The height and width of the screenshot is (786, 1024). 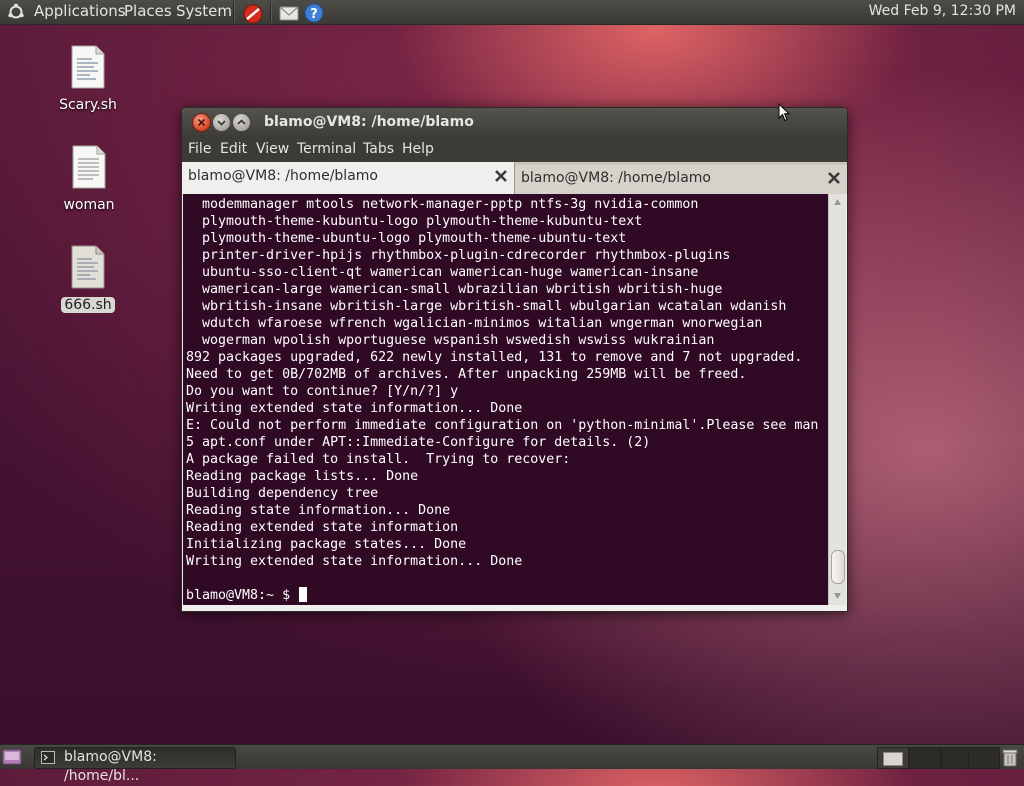 I want to click on help-icon: ?, so click(x=314, y=13).